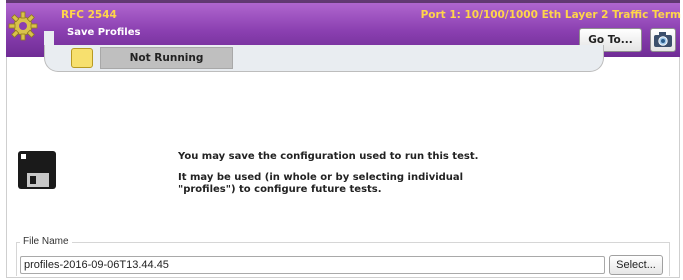 This screenshot has width=683, height=280. What do you see at coordinates (37, 170) in the screenshot?
I see `floppy-disk-icon` at bounding box center [37, 170].